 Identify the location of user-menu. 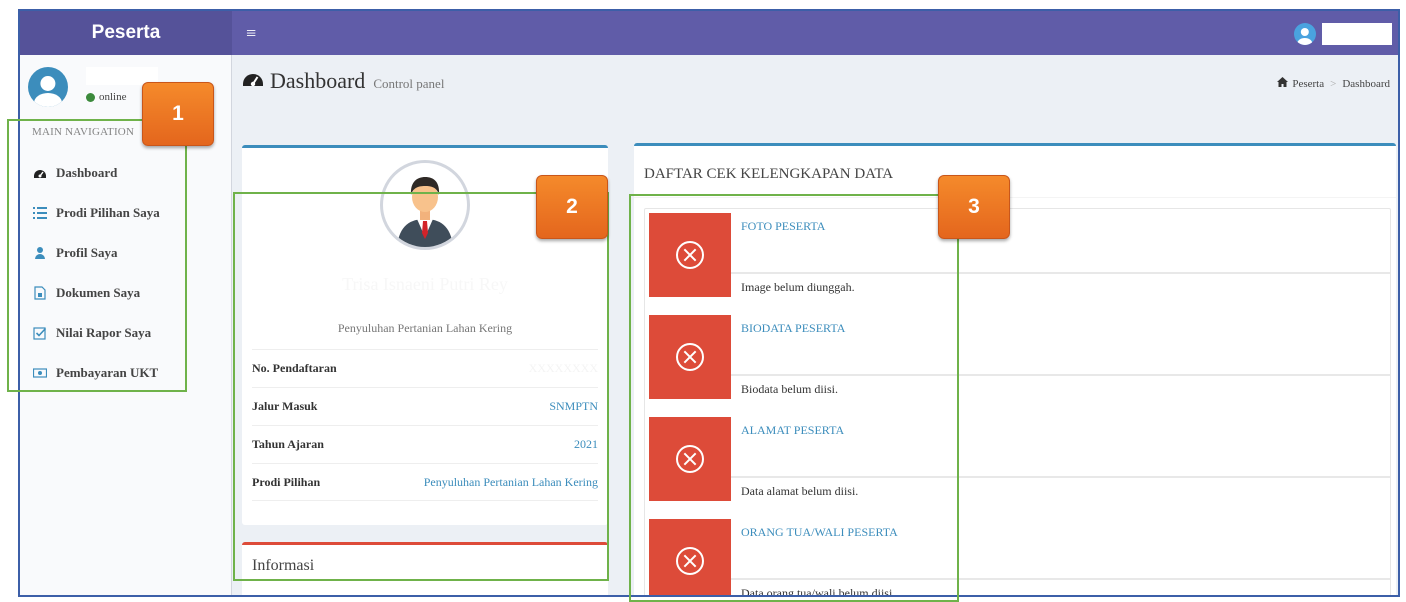
(1343, 34).